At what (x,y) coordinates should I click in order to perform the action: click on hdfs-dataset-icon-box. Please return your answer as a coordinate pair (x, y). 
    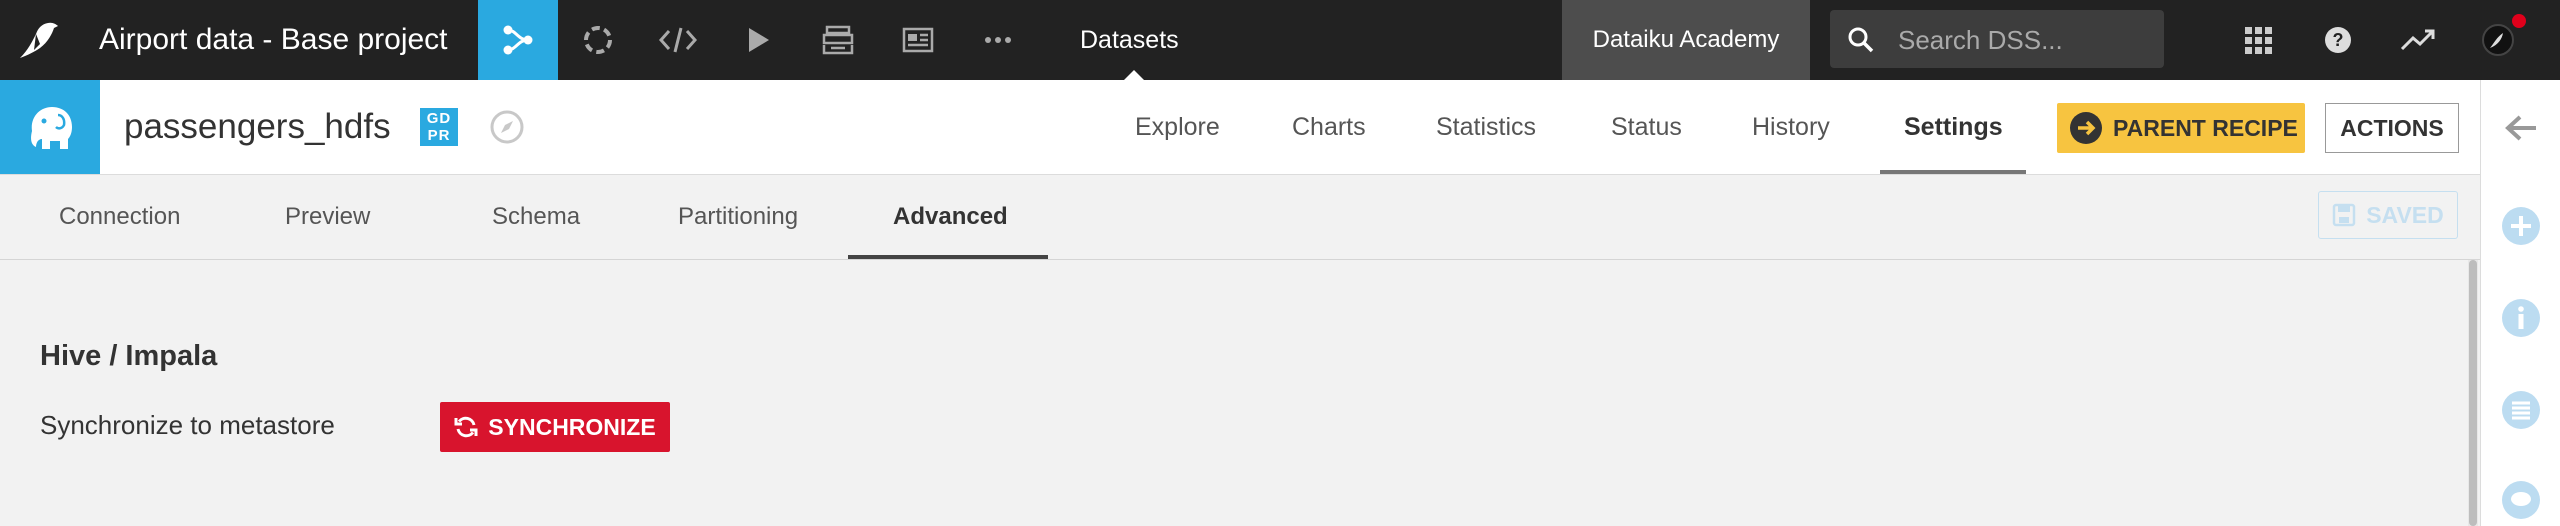
    Looking at the image, I should click on (50, 127).